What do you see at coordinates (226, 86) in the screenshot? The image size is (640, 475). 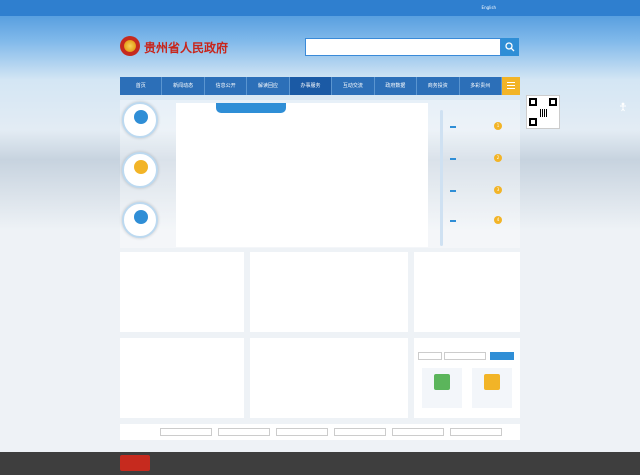 I see `nav-info: 信息公开` at bounding box center [226, 86].